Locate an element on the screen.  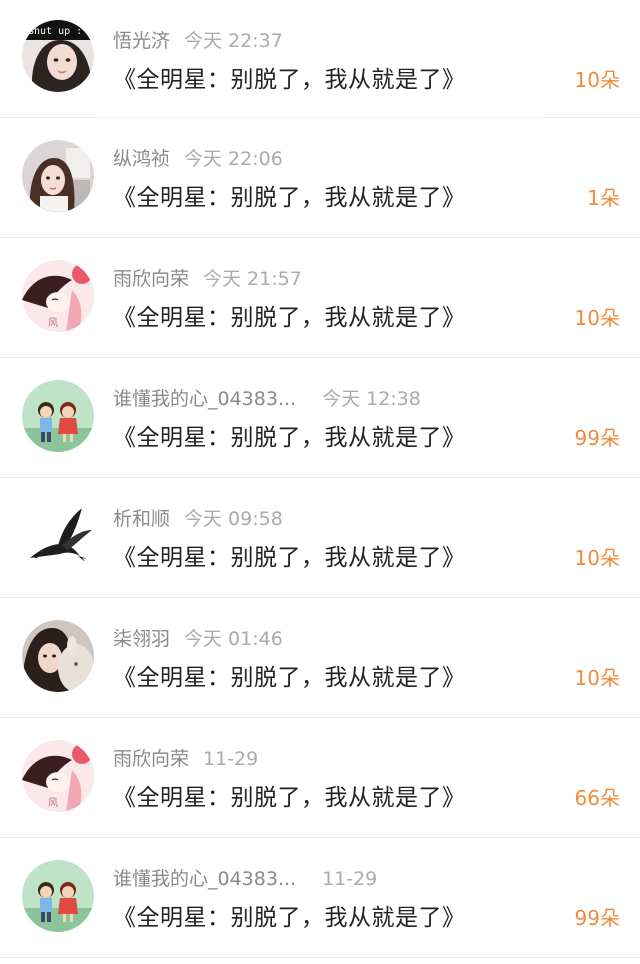
user-name: 纵鸿祯 is located at coordinates (141, 159).